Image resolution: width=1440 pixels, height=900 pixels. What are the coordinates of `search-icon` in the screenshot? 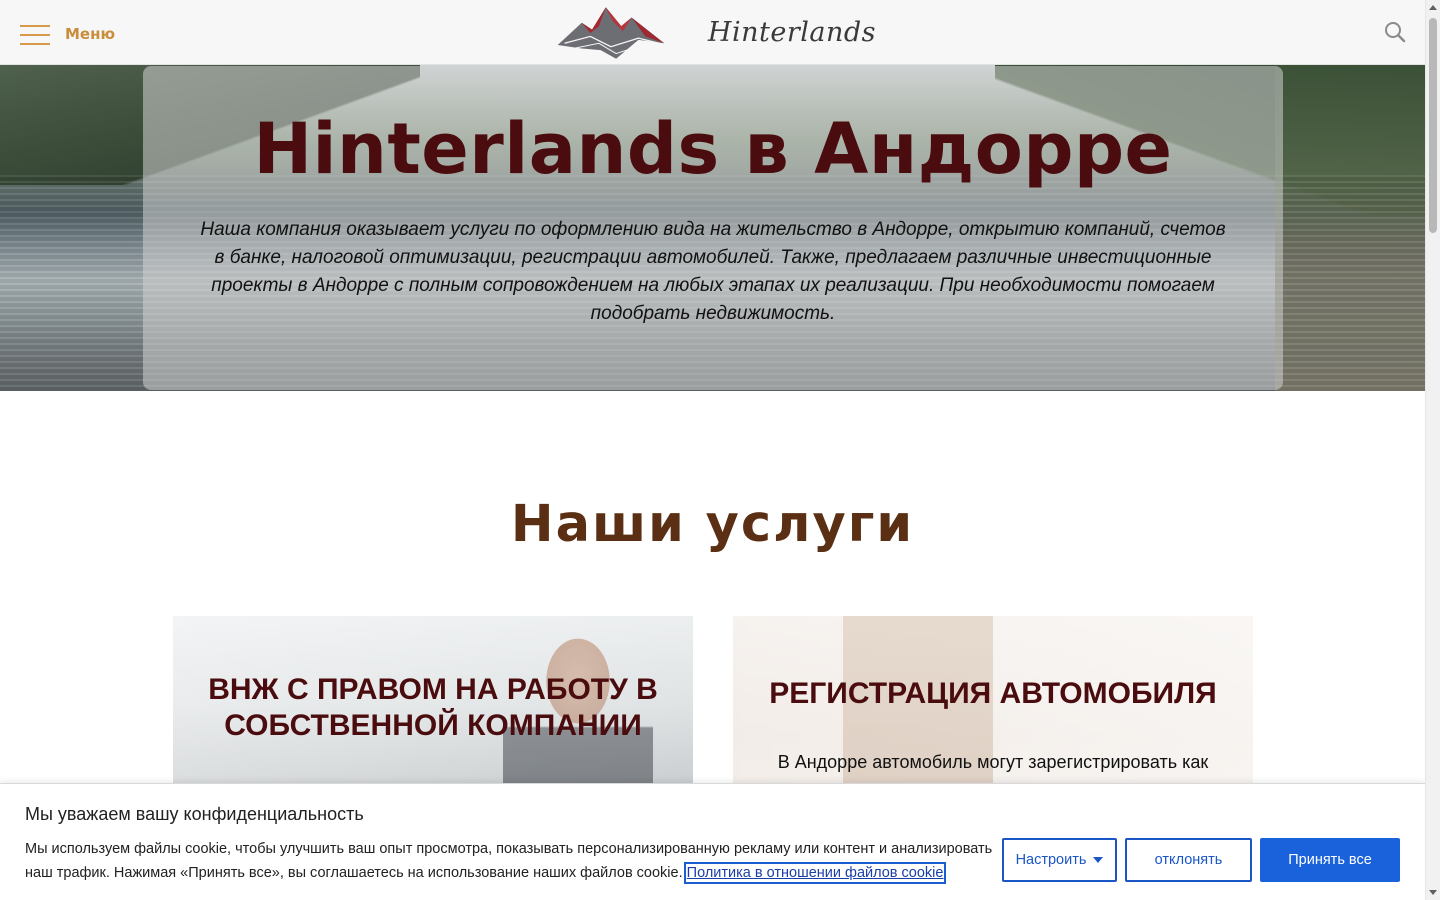 It's located at (1395, 32).